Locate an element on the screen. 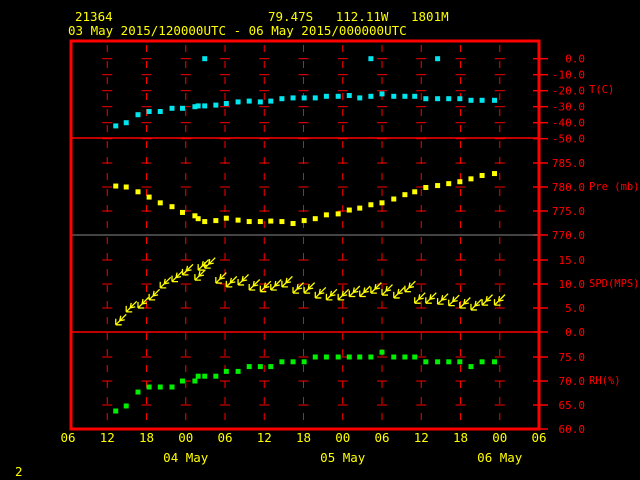 This screenshot has width=640, height=480. y-tick-label: -20.0 is located at coordinates (568, 91).